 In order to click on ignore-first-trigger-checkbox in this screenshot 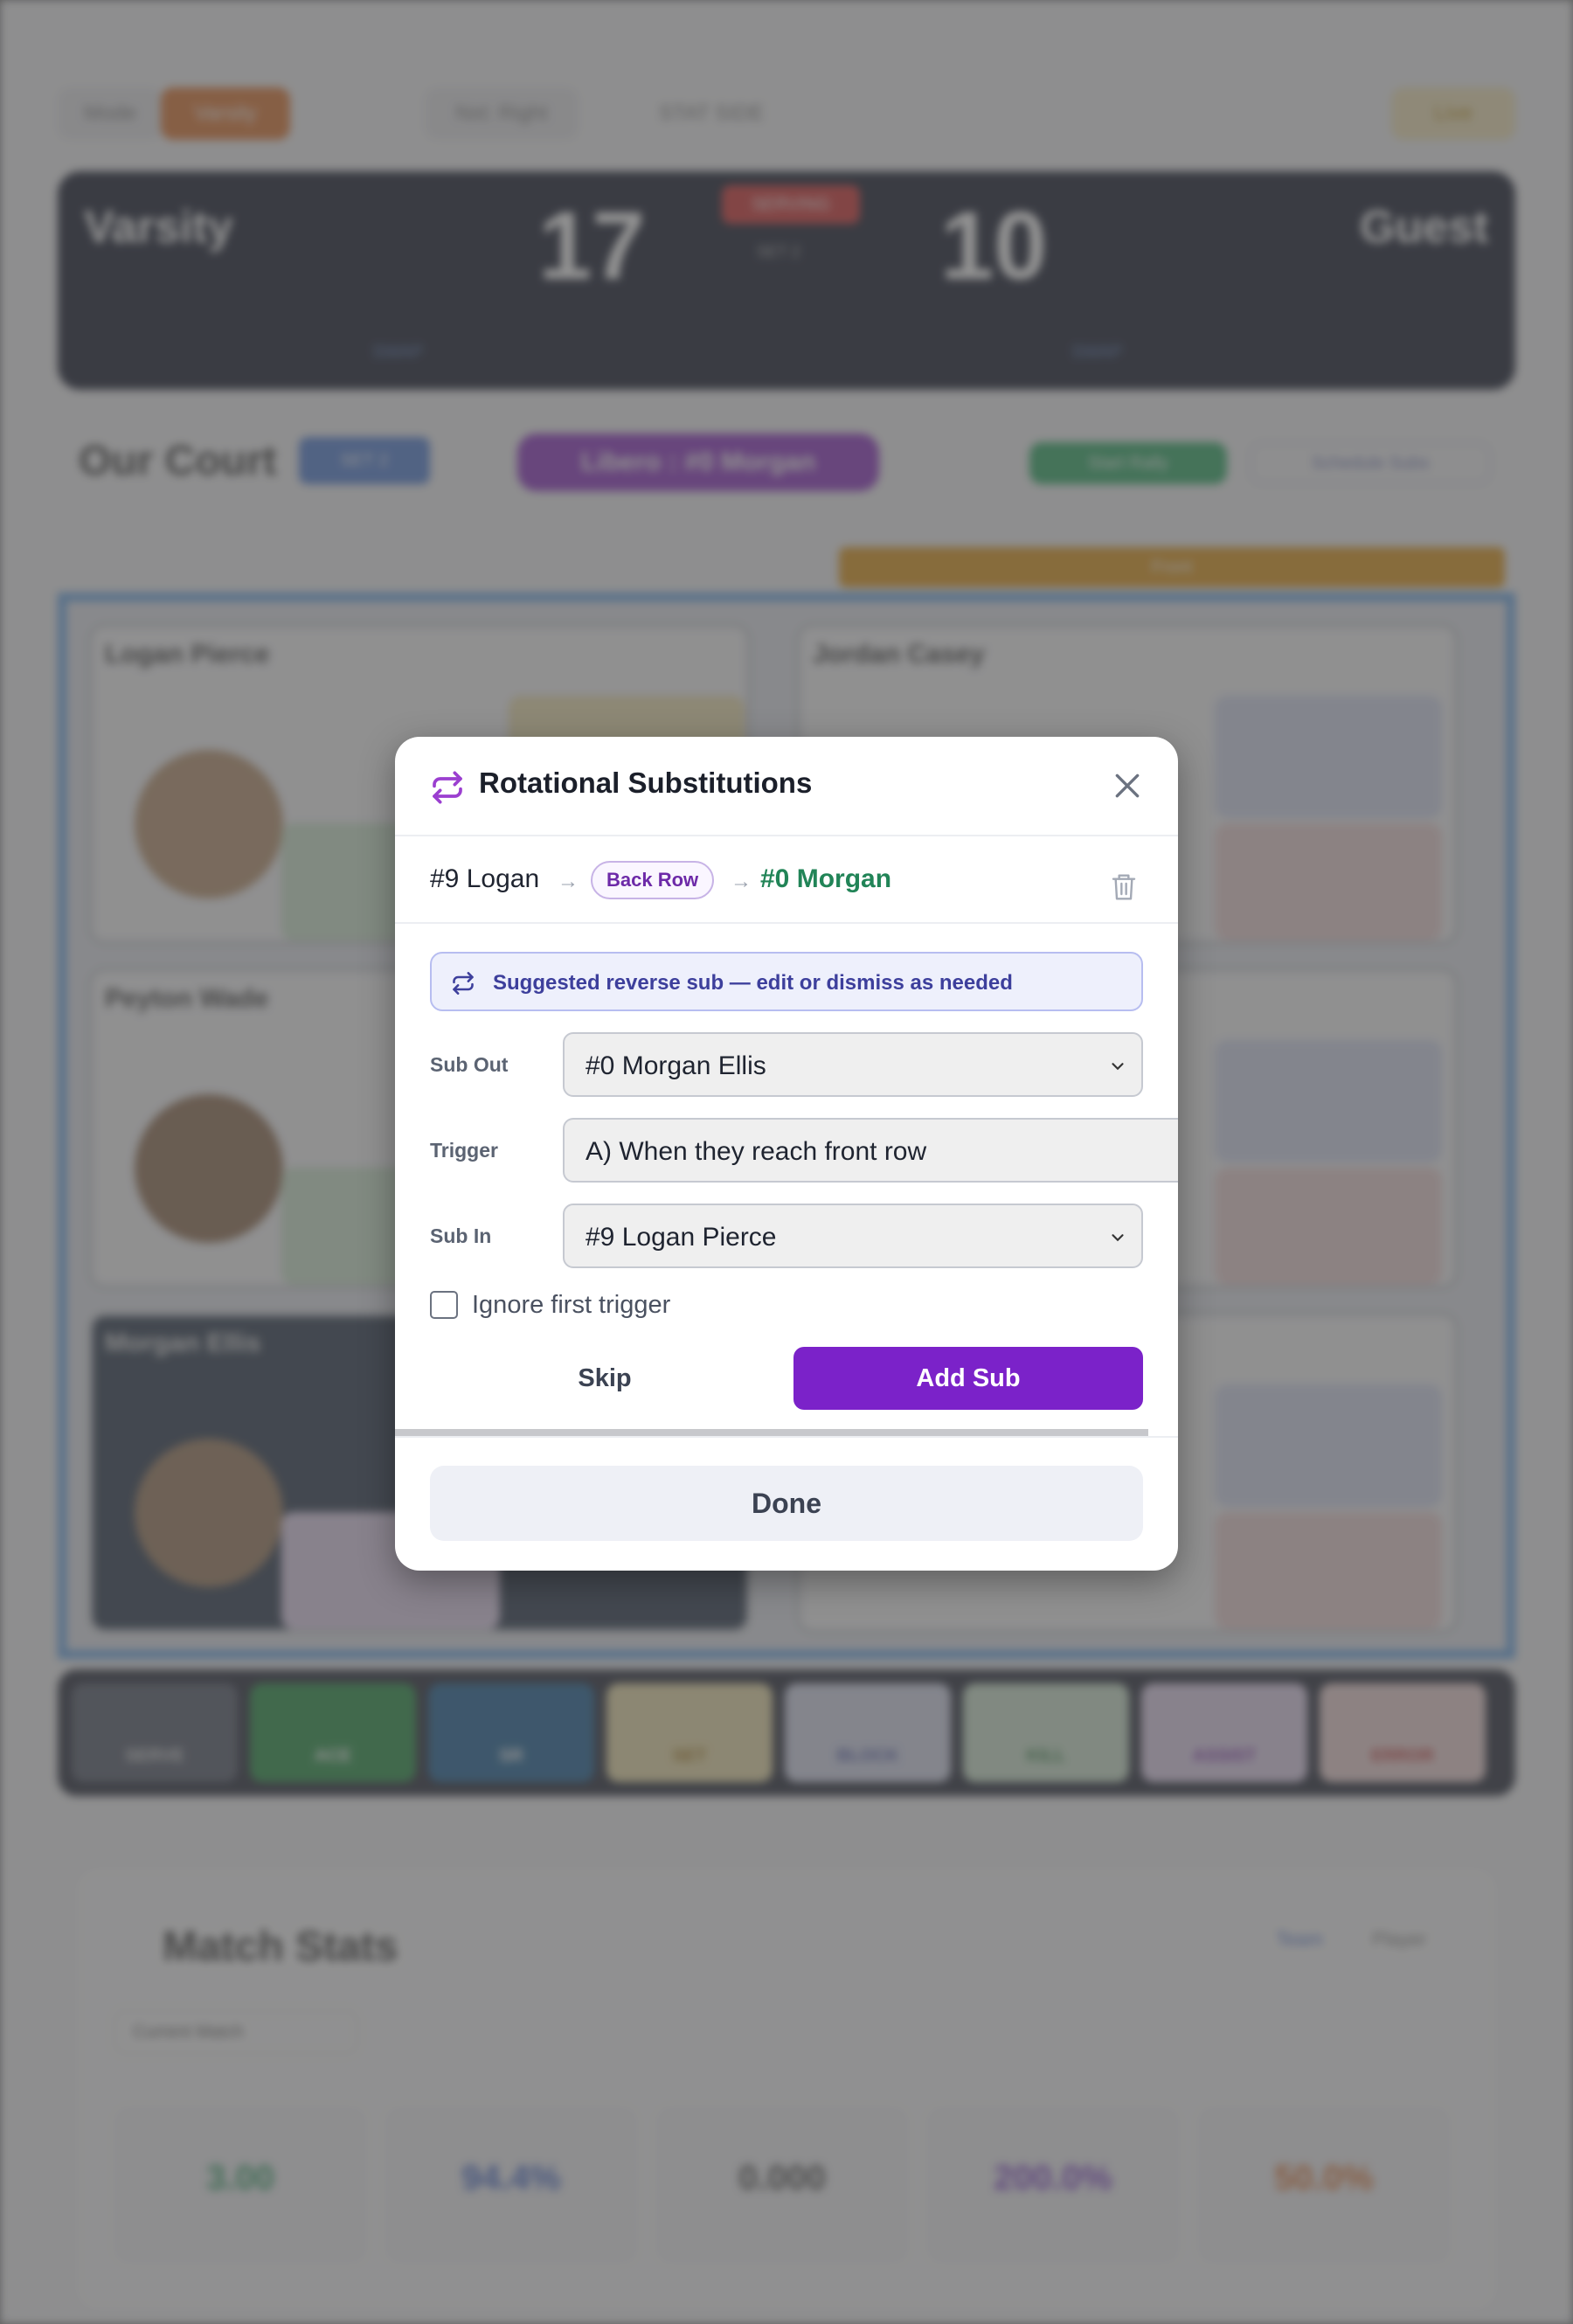, I will do `click(444, 1305)`.